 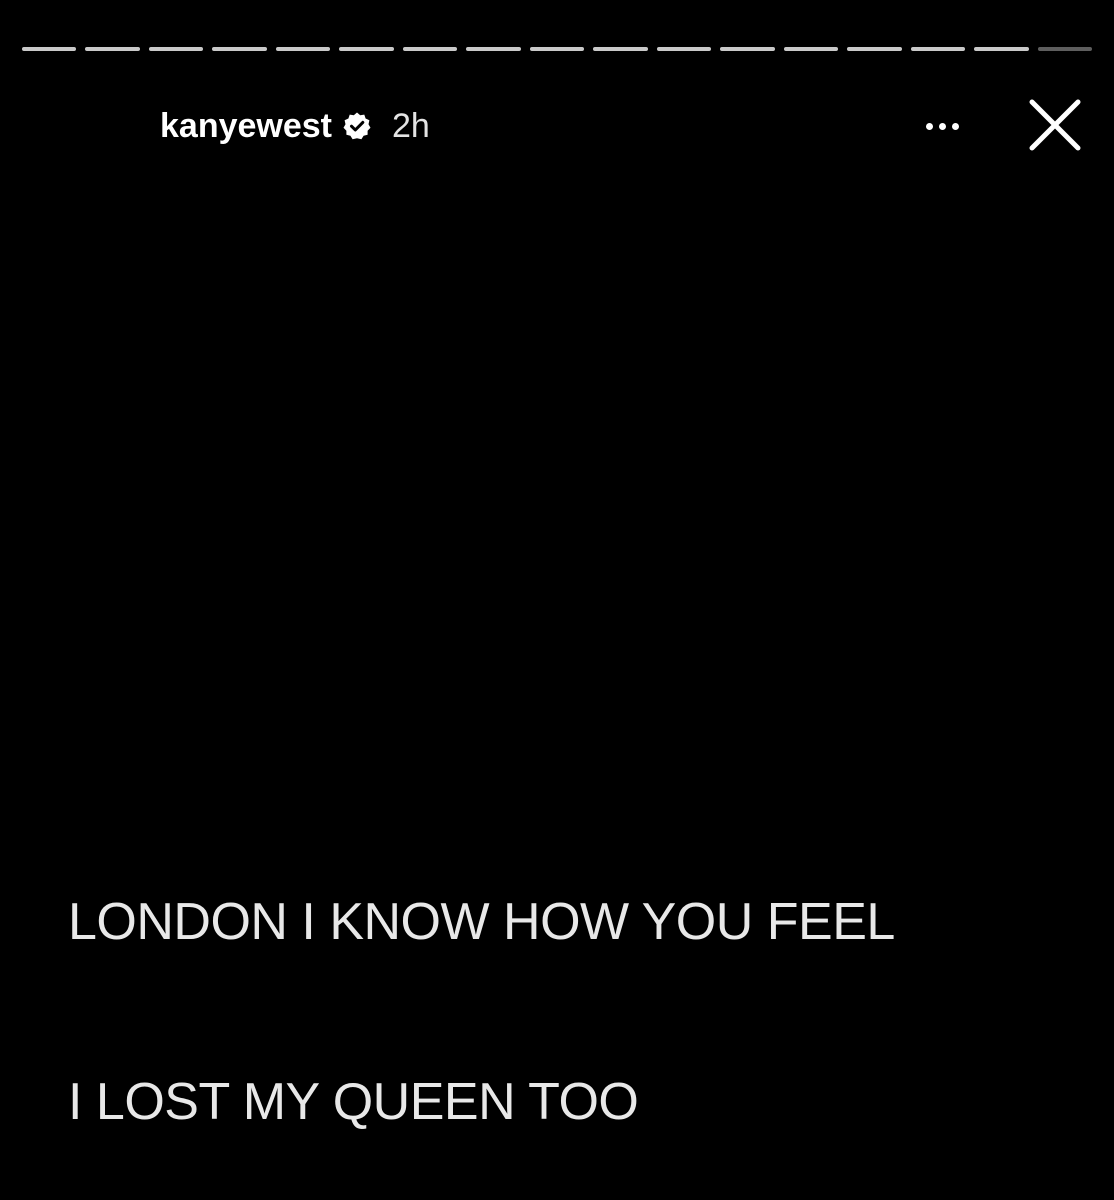 What do you see at coordinates (357, 126) in the screenshot?
I see `verified-badge-icon` at bounding box center [357, 126].